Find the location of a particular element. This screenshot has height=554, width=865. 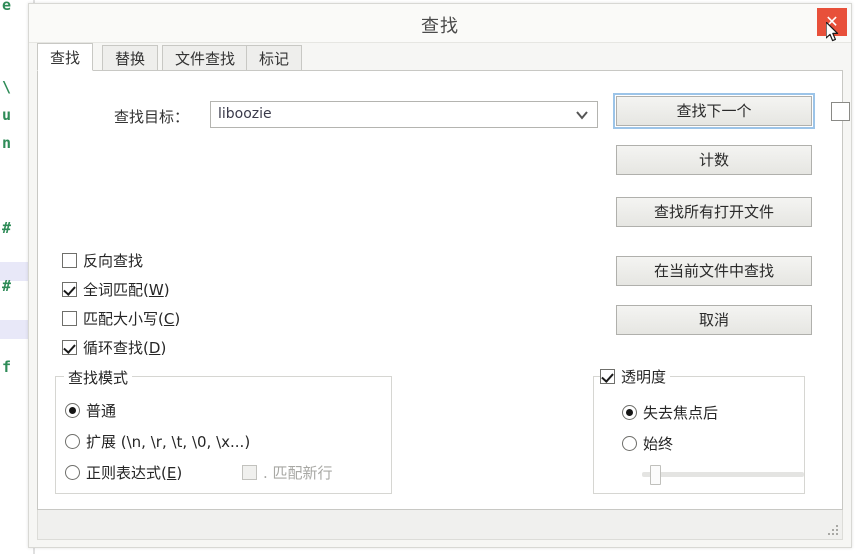

backward-direction-checkbox: 反向查找 is located at coordinates (102, 260).